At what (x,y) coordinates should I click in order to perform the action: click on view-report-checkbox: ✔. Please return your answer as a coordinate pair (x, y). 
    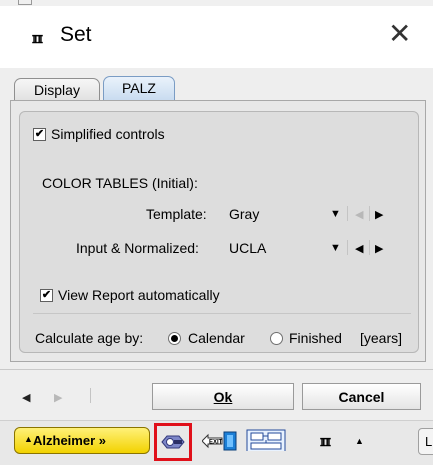
    Looking at the image, I should click on (46, 295).